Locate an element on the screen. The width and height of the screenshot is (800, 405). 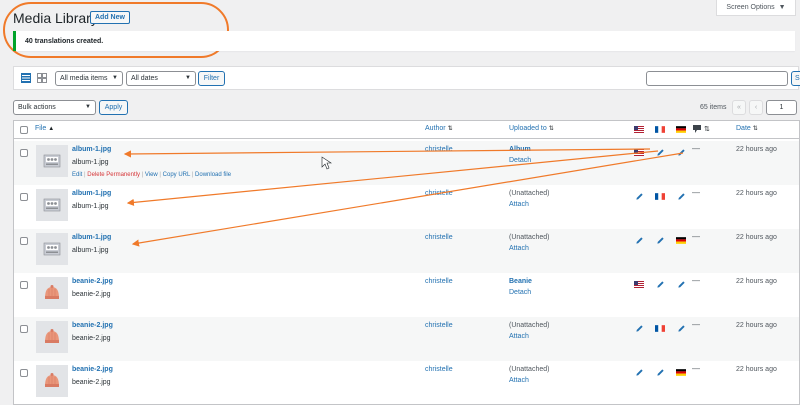
media-type-value: All media items is located at coordinates (84, 78).